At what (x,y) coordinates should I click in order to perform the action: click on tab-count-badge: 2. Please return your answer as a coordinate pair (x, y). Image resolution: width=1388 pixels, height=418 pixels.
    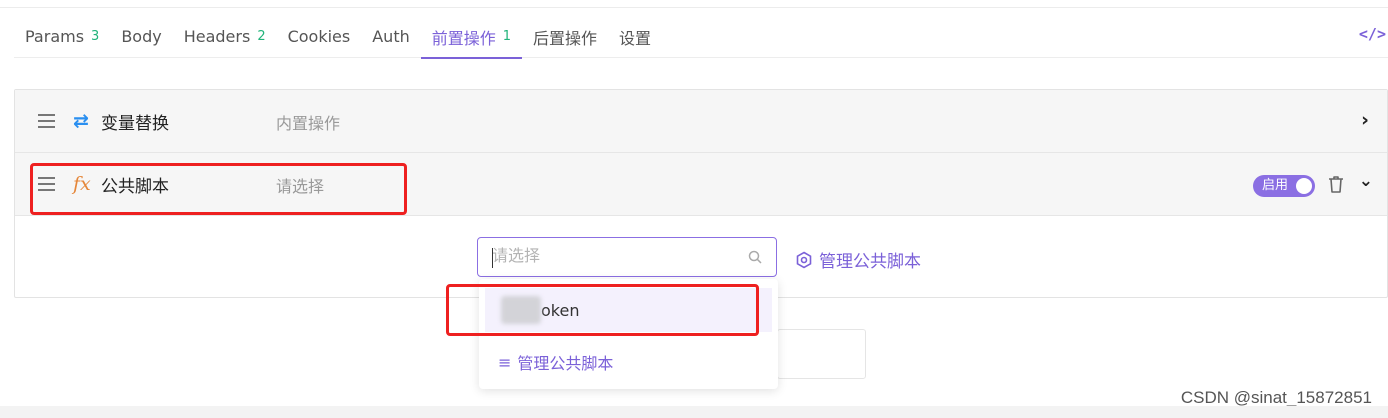
    Looking at the image, I should click on (261, 36).